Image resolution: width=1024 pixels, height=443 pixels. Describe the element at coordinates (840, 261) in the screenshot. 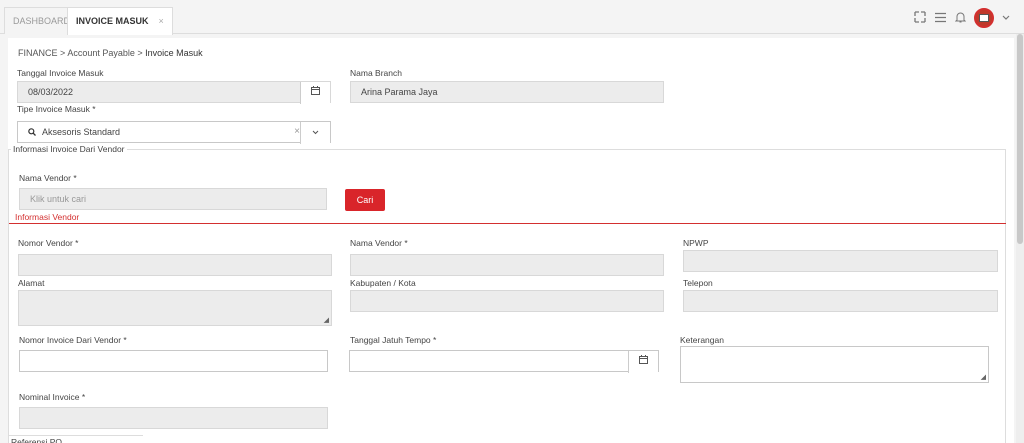

I see `npwp-field` at that location.